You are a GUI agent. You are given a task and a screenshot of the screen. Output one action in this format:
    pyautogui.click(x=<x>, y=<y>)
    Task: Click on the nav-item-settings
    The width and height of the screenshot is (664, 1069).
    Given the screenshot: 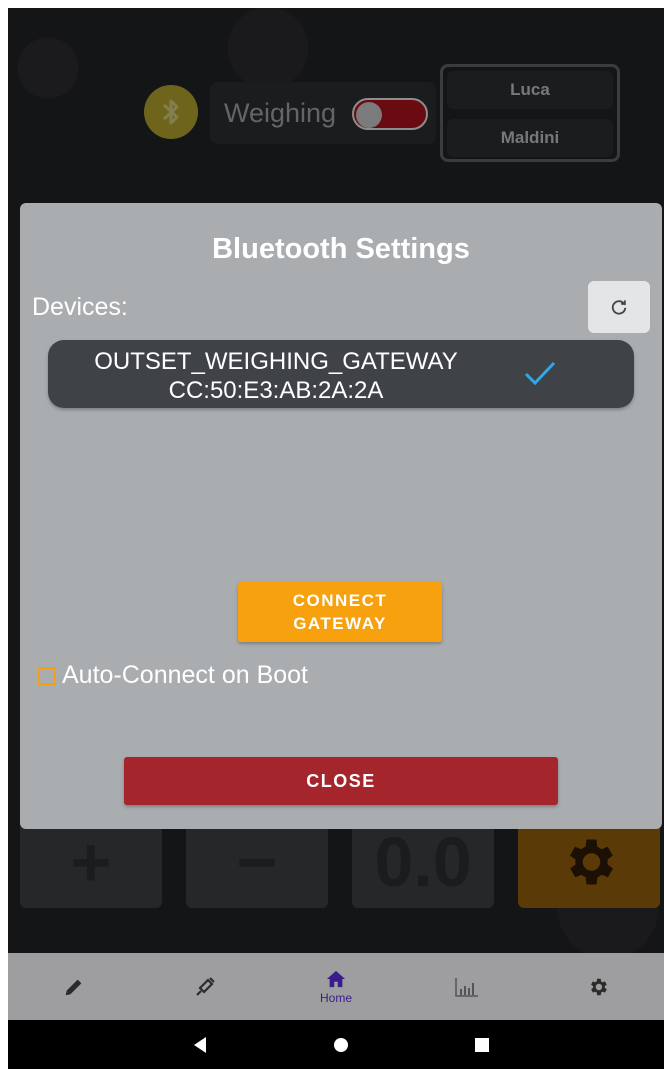 What is the action you would take?
    pyautogui.click(x=598, y=986)
    